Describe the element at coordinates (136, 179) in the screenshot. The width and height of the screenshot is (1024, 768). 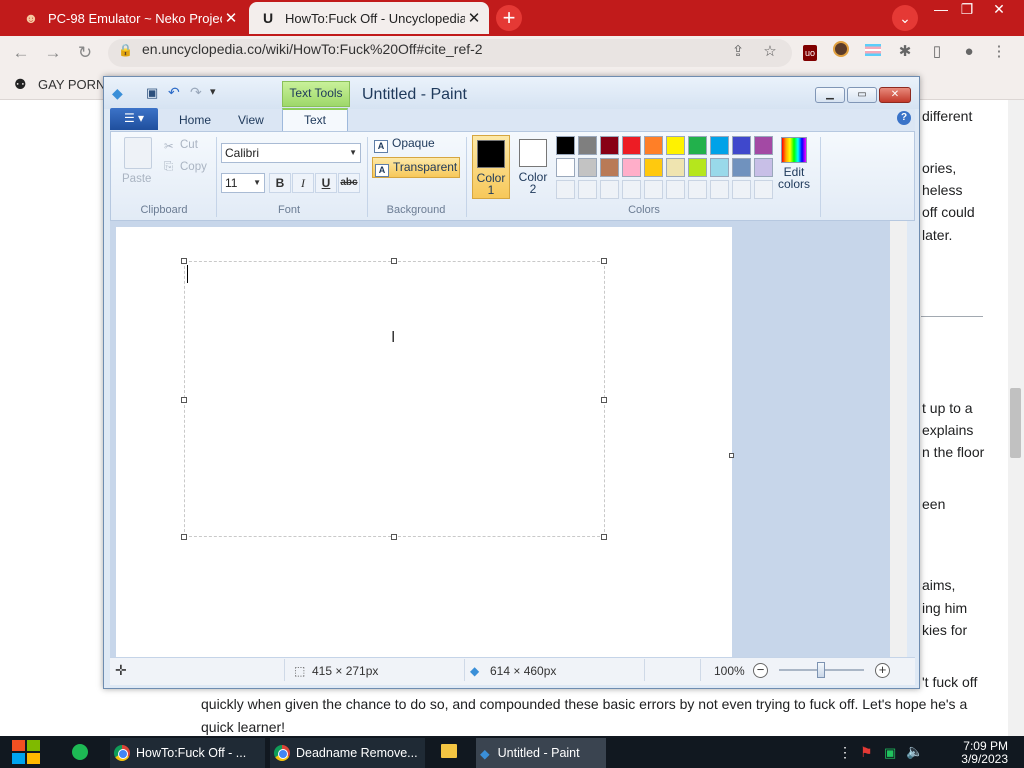
I see `paste-button: Paste` at that location.